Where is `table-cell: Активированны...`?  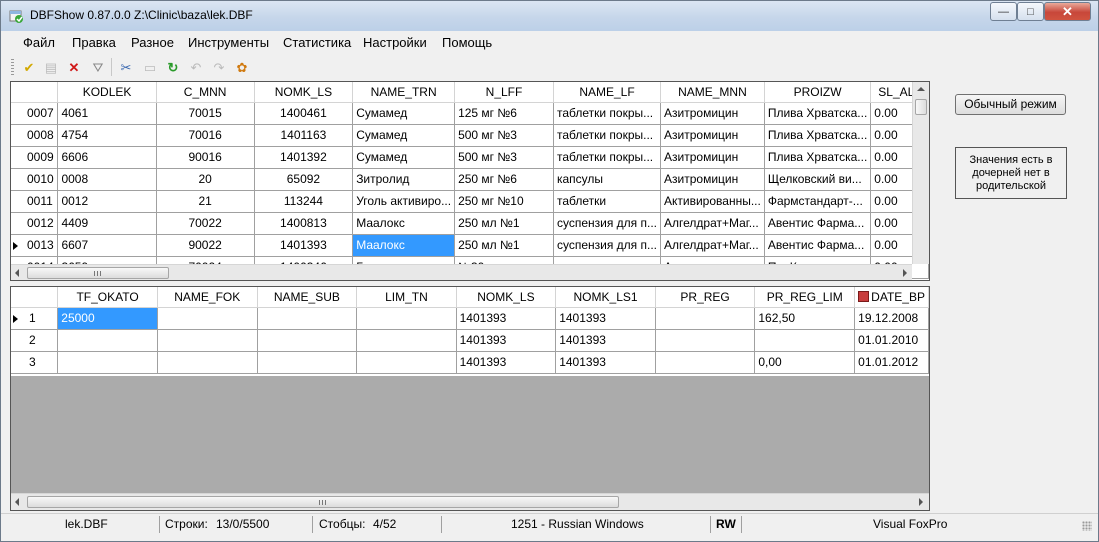
table-cell: Активированны... is located at coordinates (712, 201).